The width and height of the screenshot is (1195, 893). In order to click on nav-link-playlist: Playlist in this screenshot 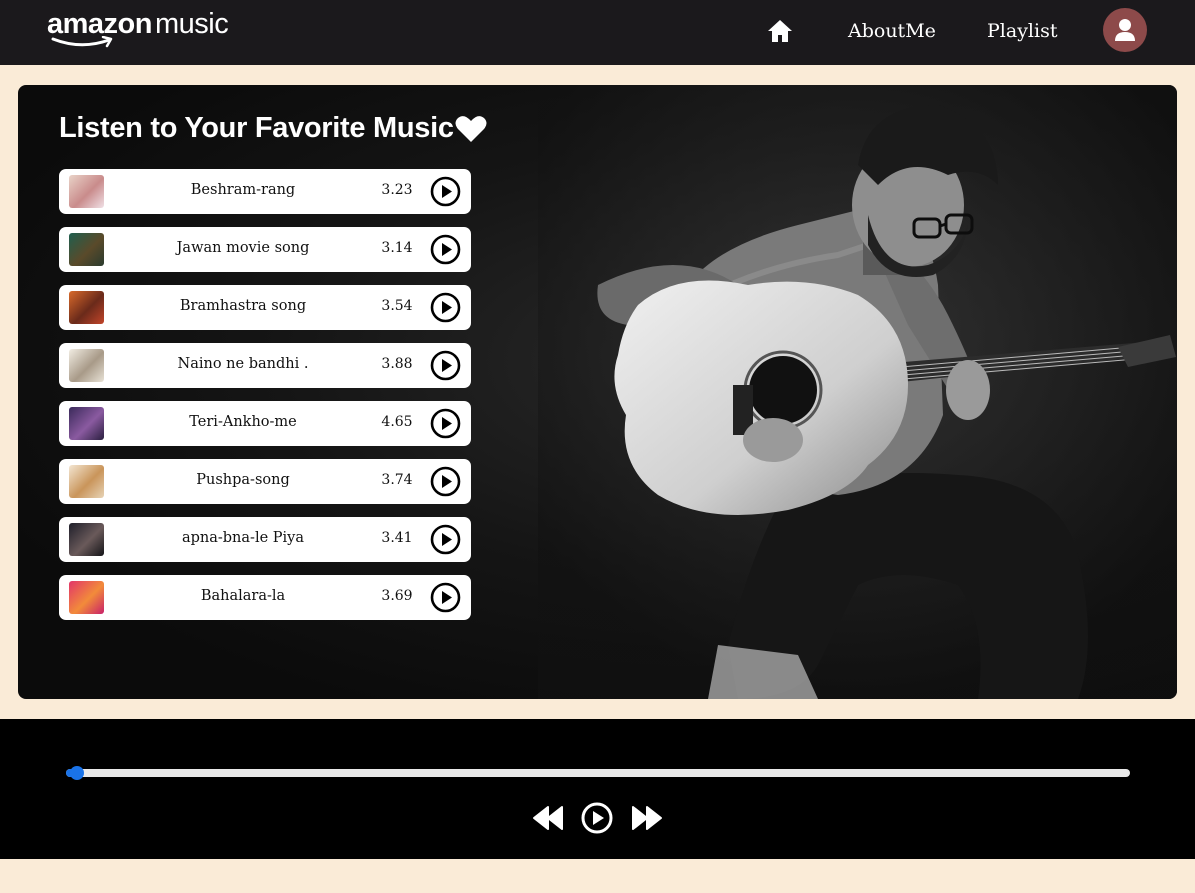, I will do `click(1022, 31)`.